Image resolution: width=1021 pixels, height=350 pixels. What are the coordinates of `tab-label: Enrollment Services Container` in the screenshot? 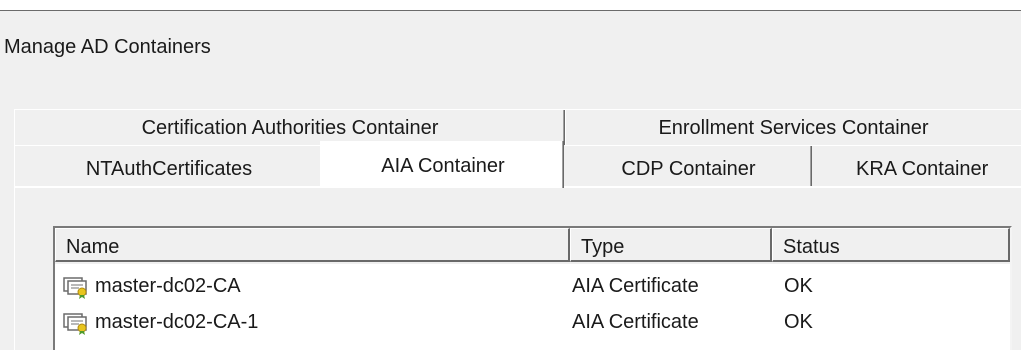 It's located at (793, 128).